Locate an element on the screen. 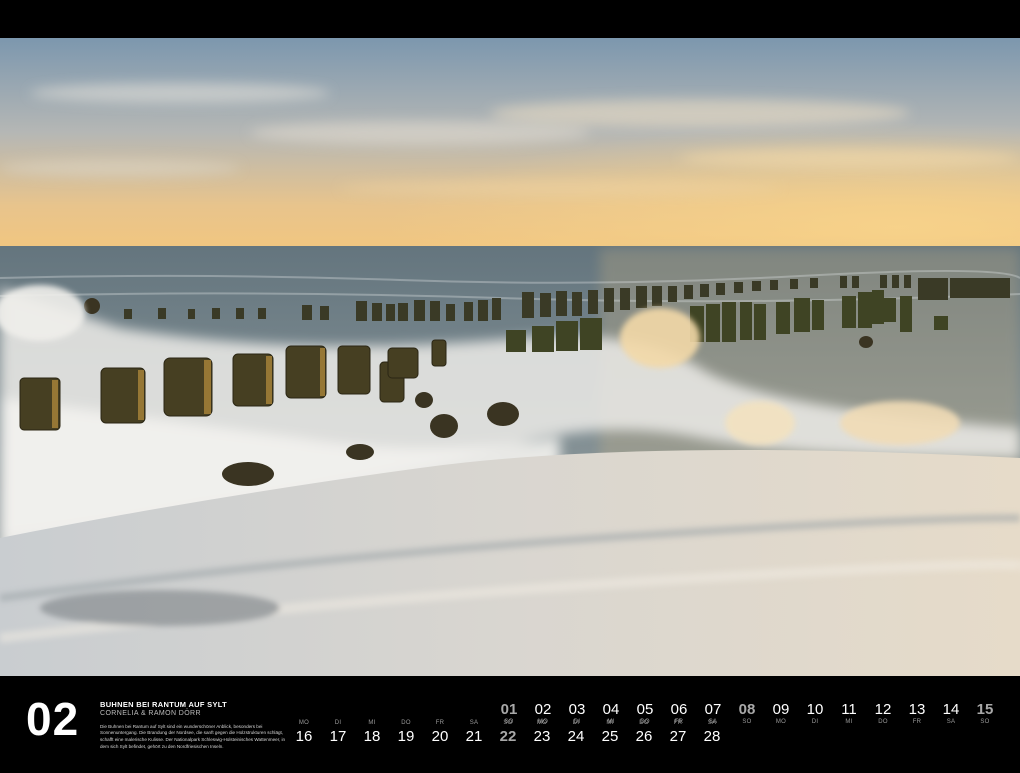 The width and height of the screenshot is (1020, 773). calendar-day: 09 MO is located at coordinates (781, 713).